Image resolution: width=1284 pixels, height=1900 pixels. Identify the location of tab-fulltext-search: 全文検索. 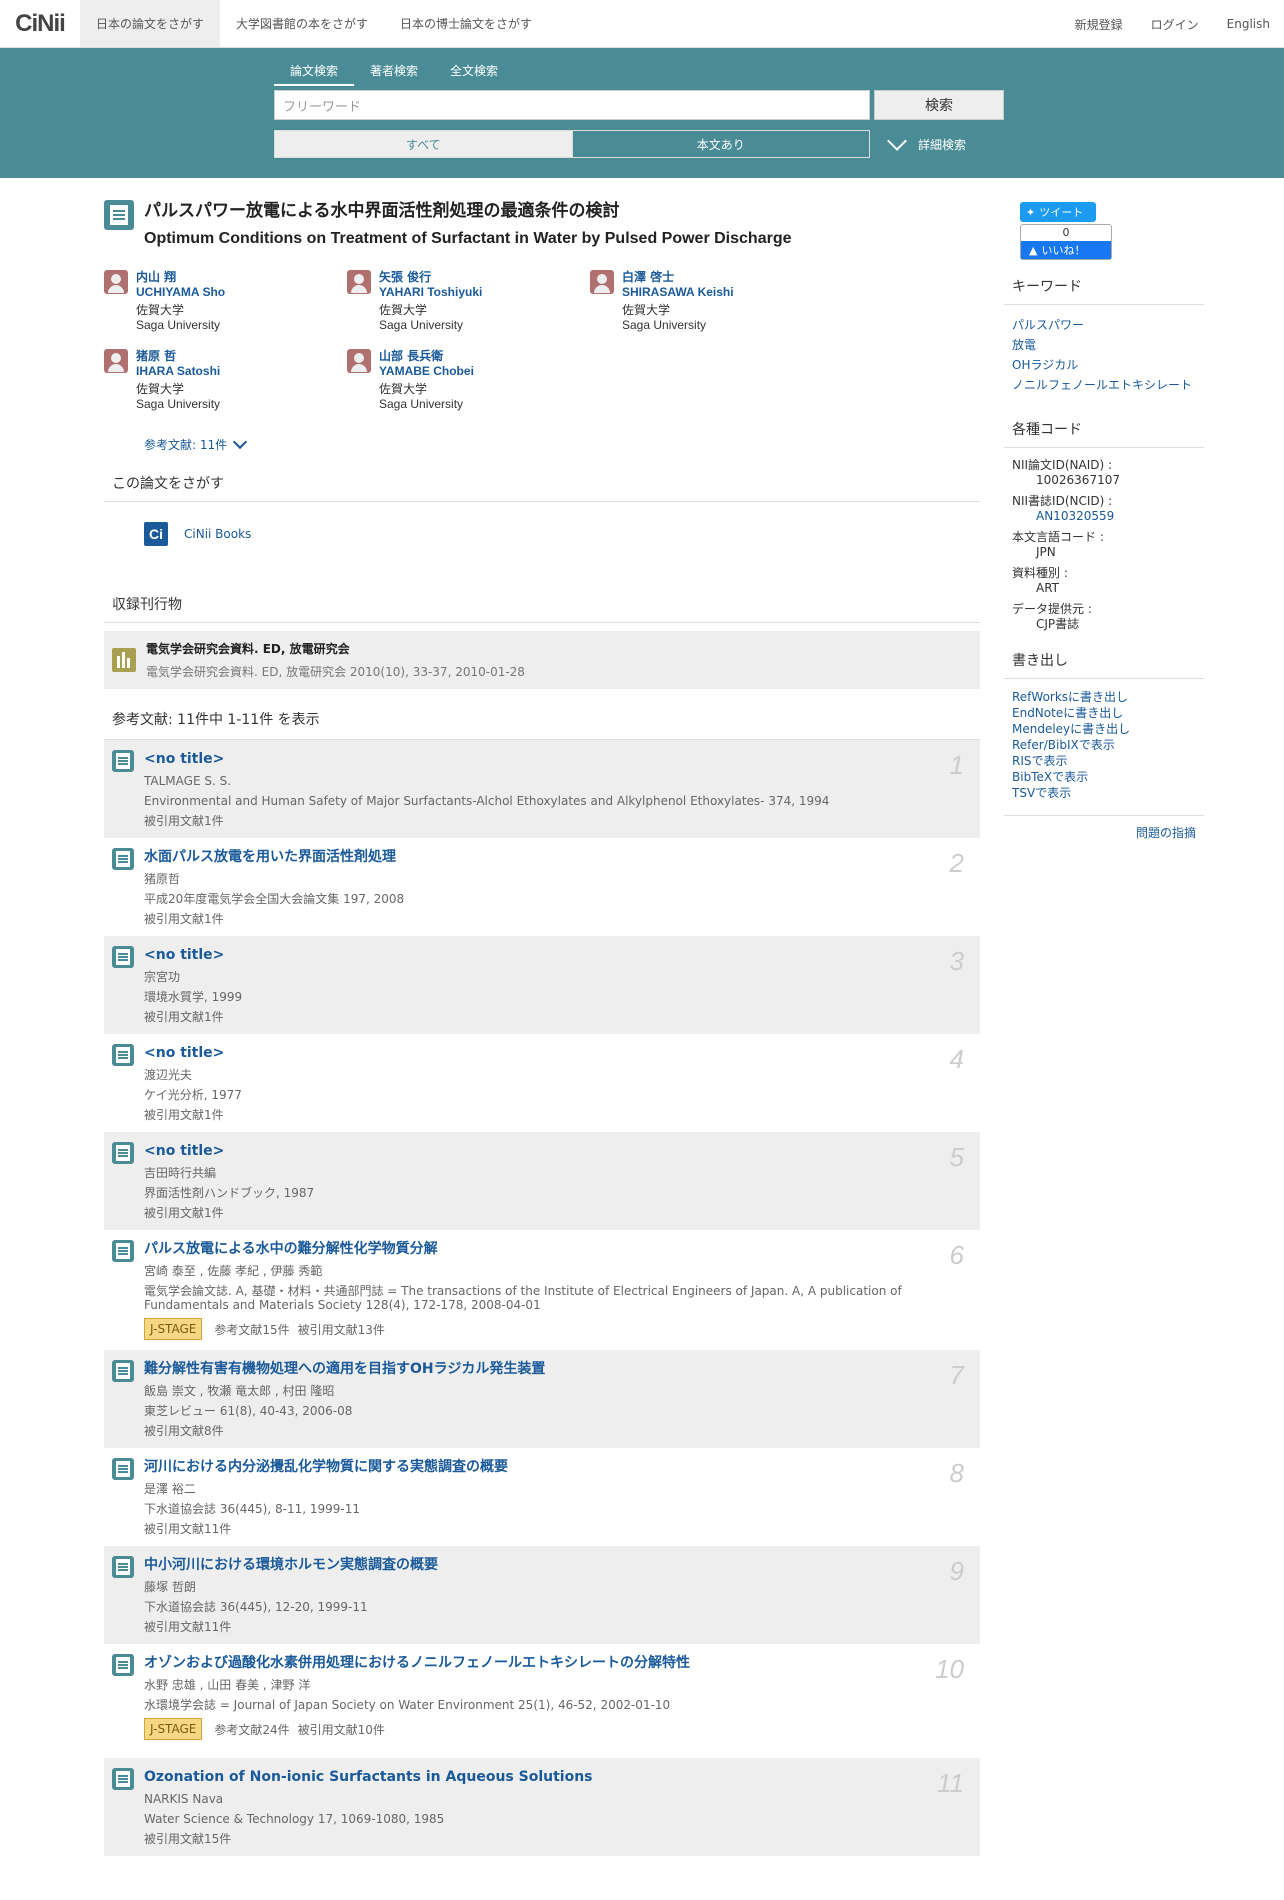
(474, 74).